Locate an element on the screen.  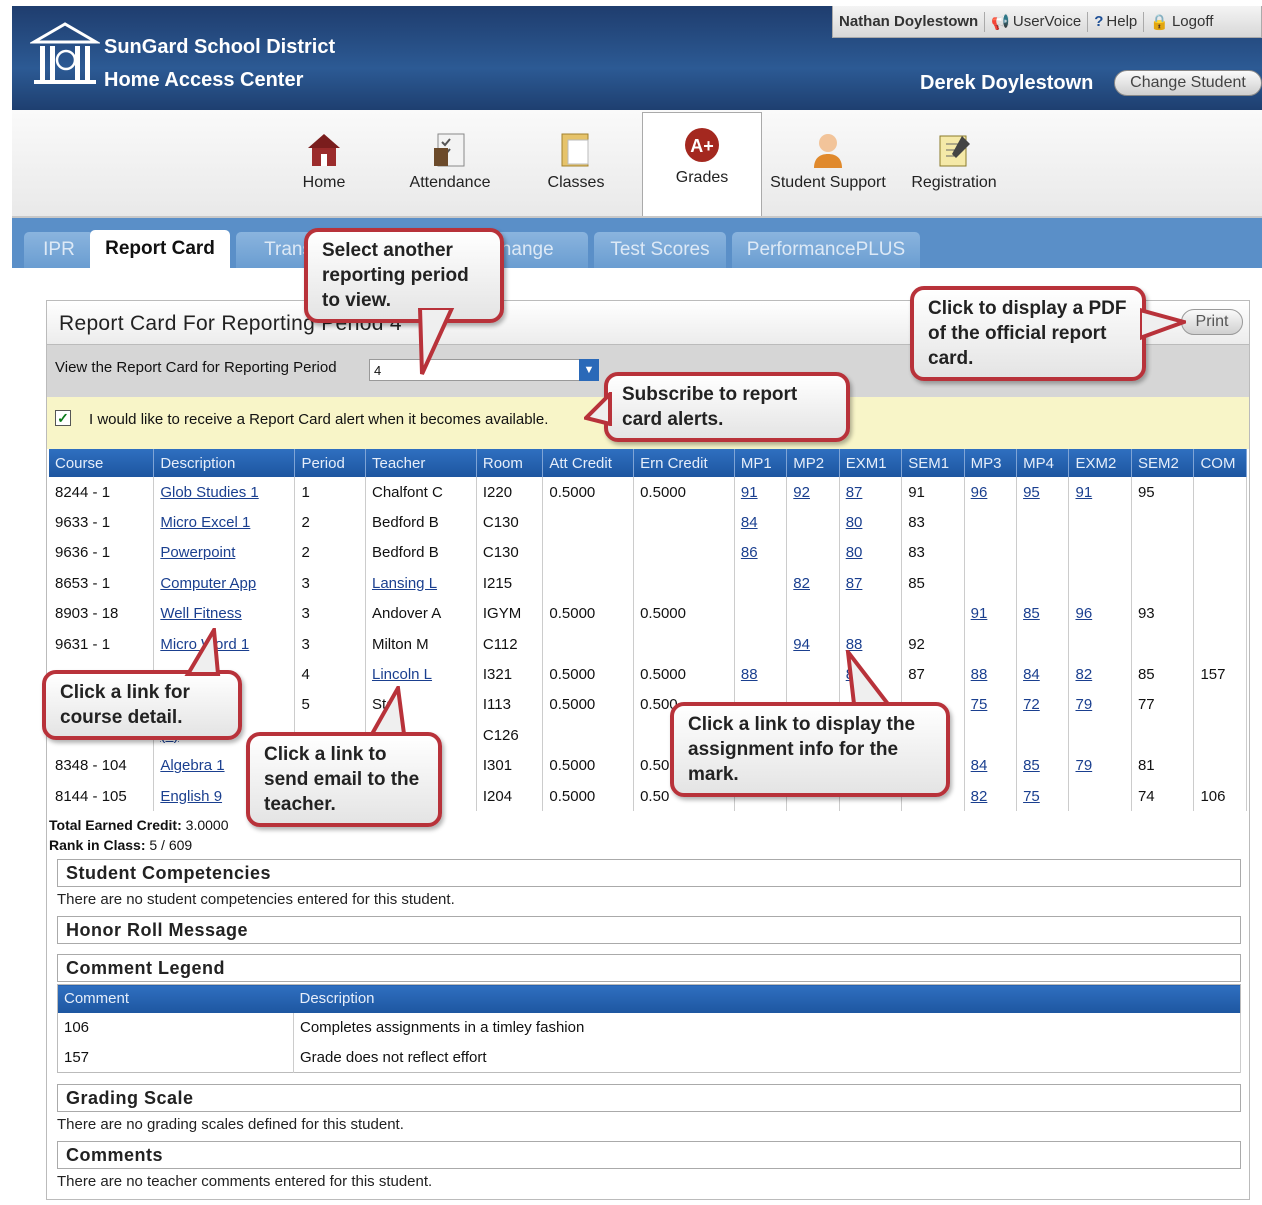
help-link: ? Help is located at coordinates (1116, 21).